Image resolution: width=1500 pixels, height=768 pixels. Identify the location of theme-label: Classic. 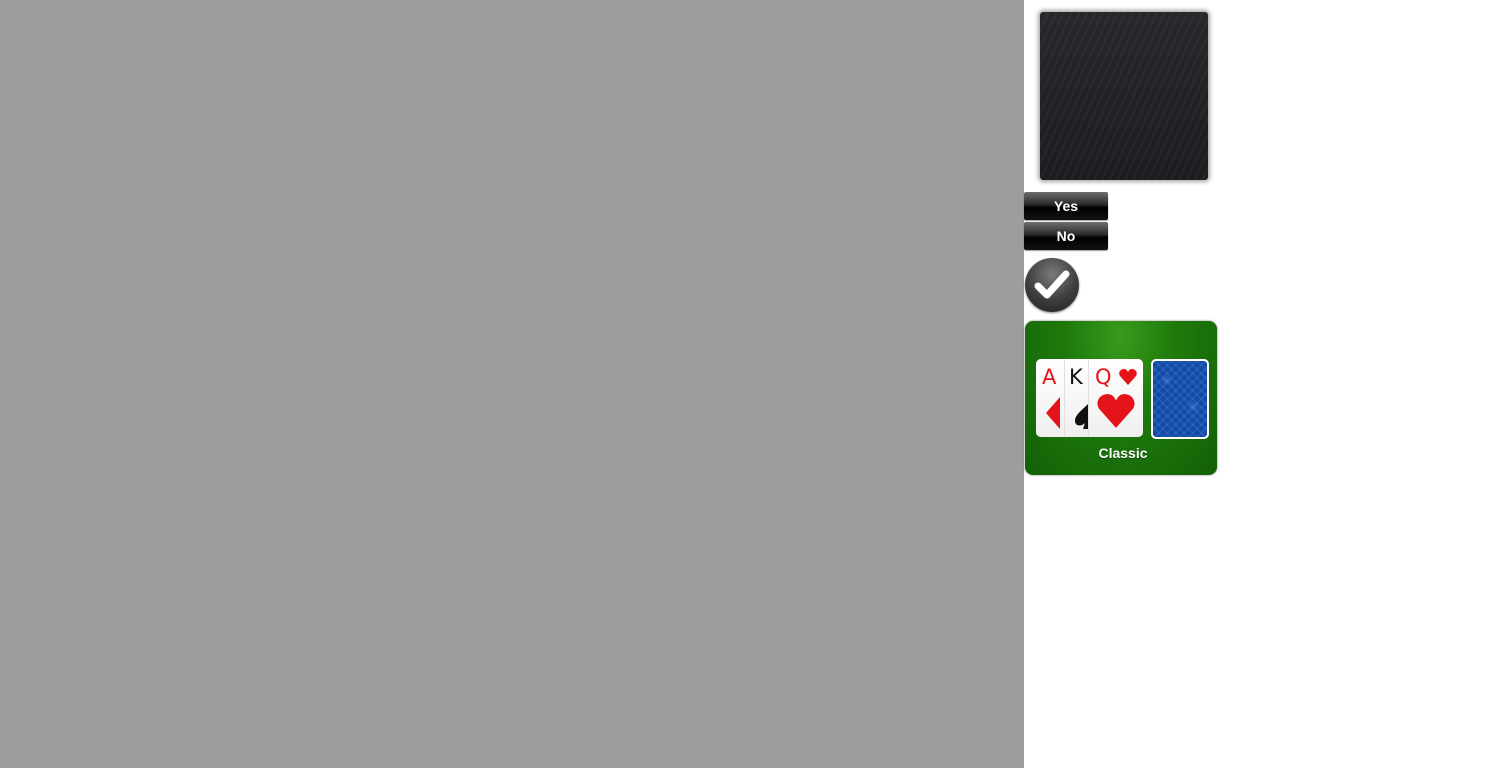
(1123, 453).